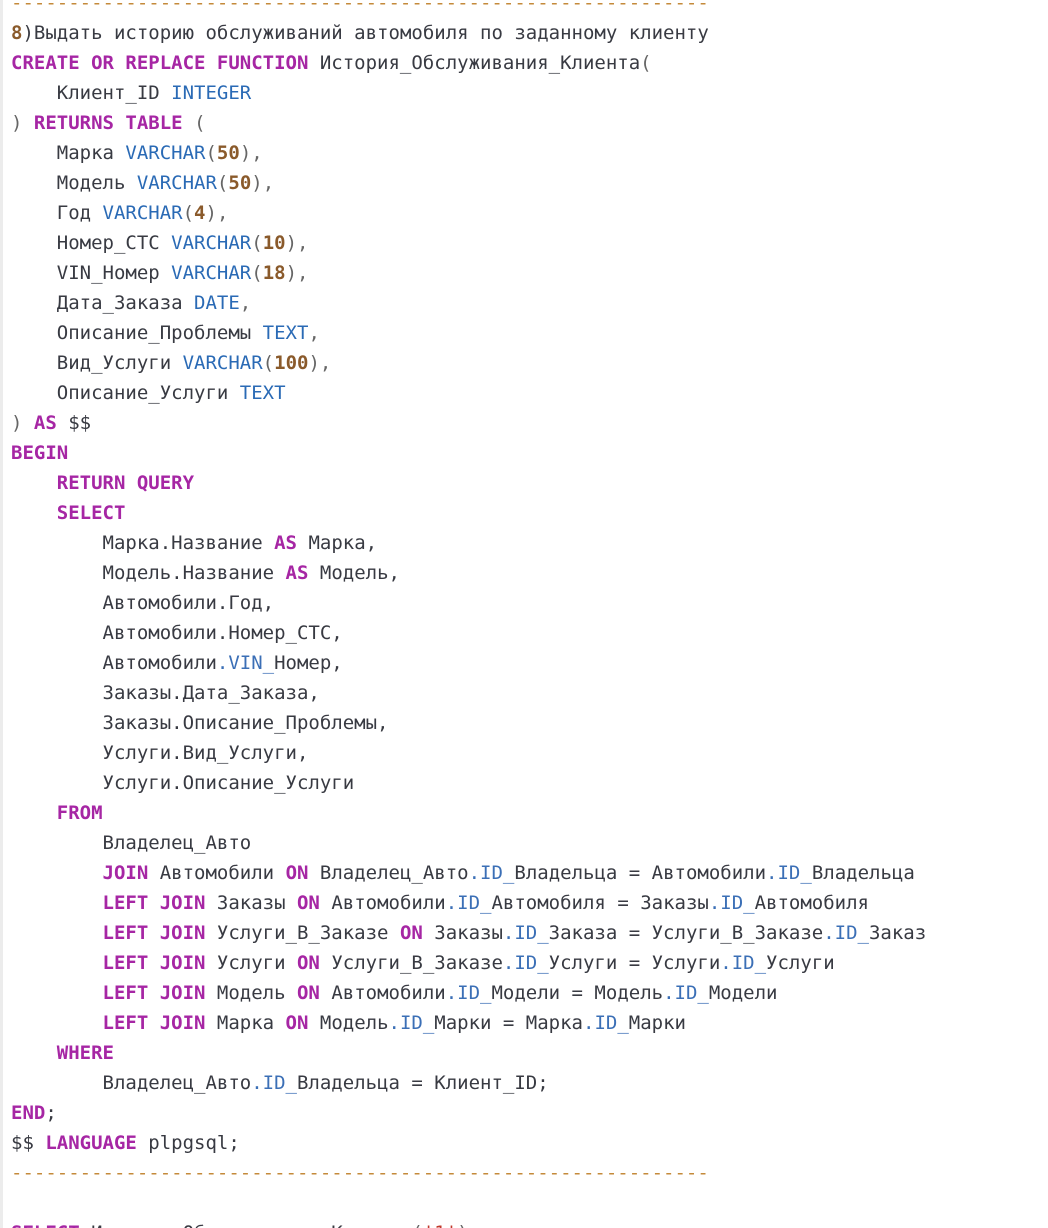 This screenshot has height=1228, width=1048. Describe the element at coordinates (468, 333) in the screenshot. I see `code-line: Описание_Проблемы TEXT,` at that location.